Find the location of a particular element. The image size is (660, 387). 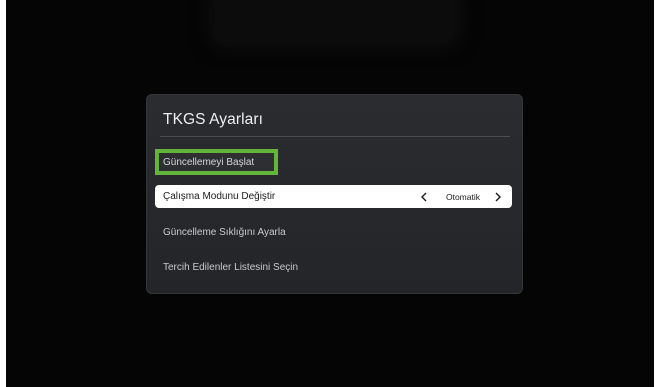

change-mode-item: Çalışma Modunu Değiştir Otomatik is located at coordinates (333, 196).